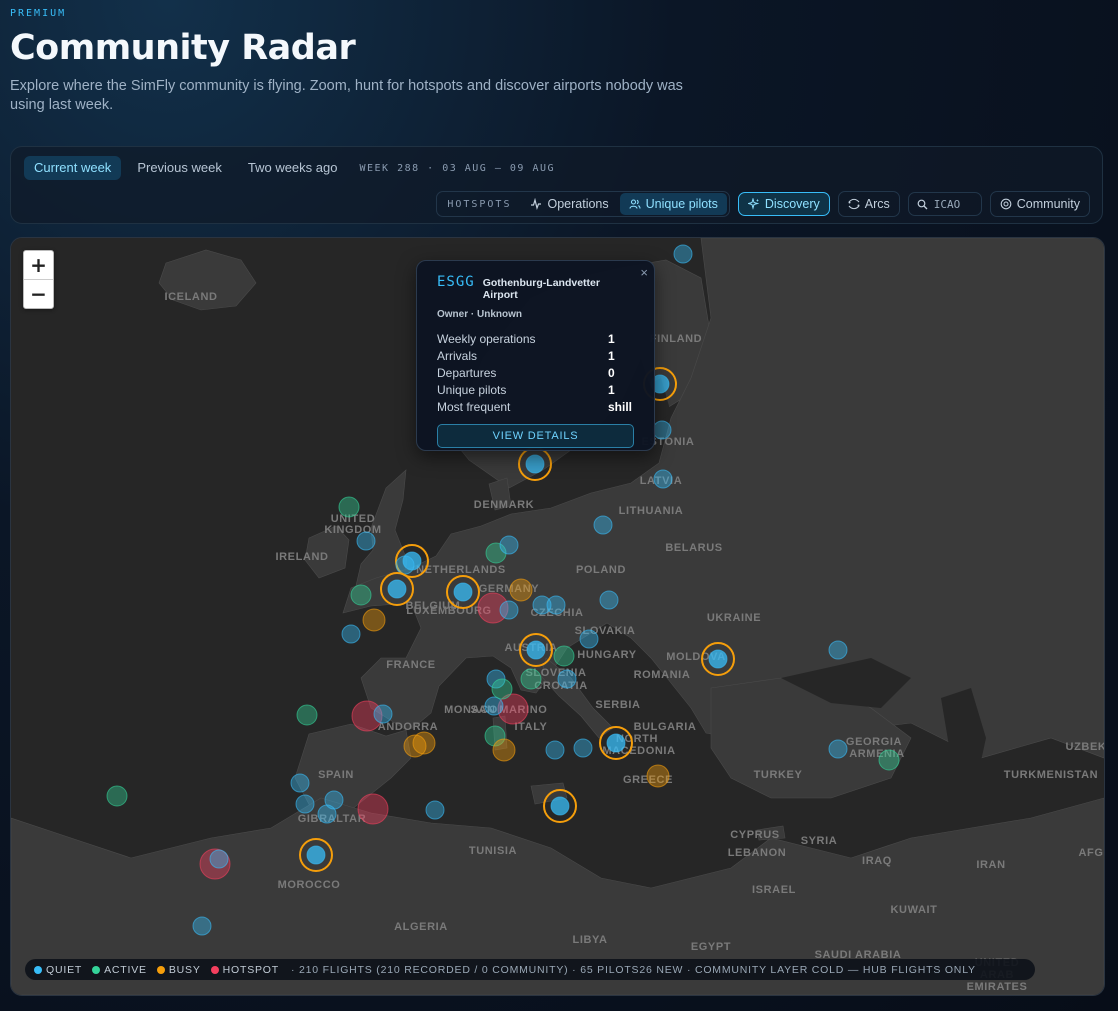  I want to click on popup-owner: Owner · Unknown, so click(479, 314).